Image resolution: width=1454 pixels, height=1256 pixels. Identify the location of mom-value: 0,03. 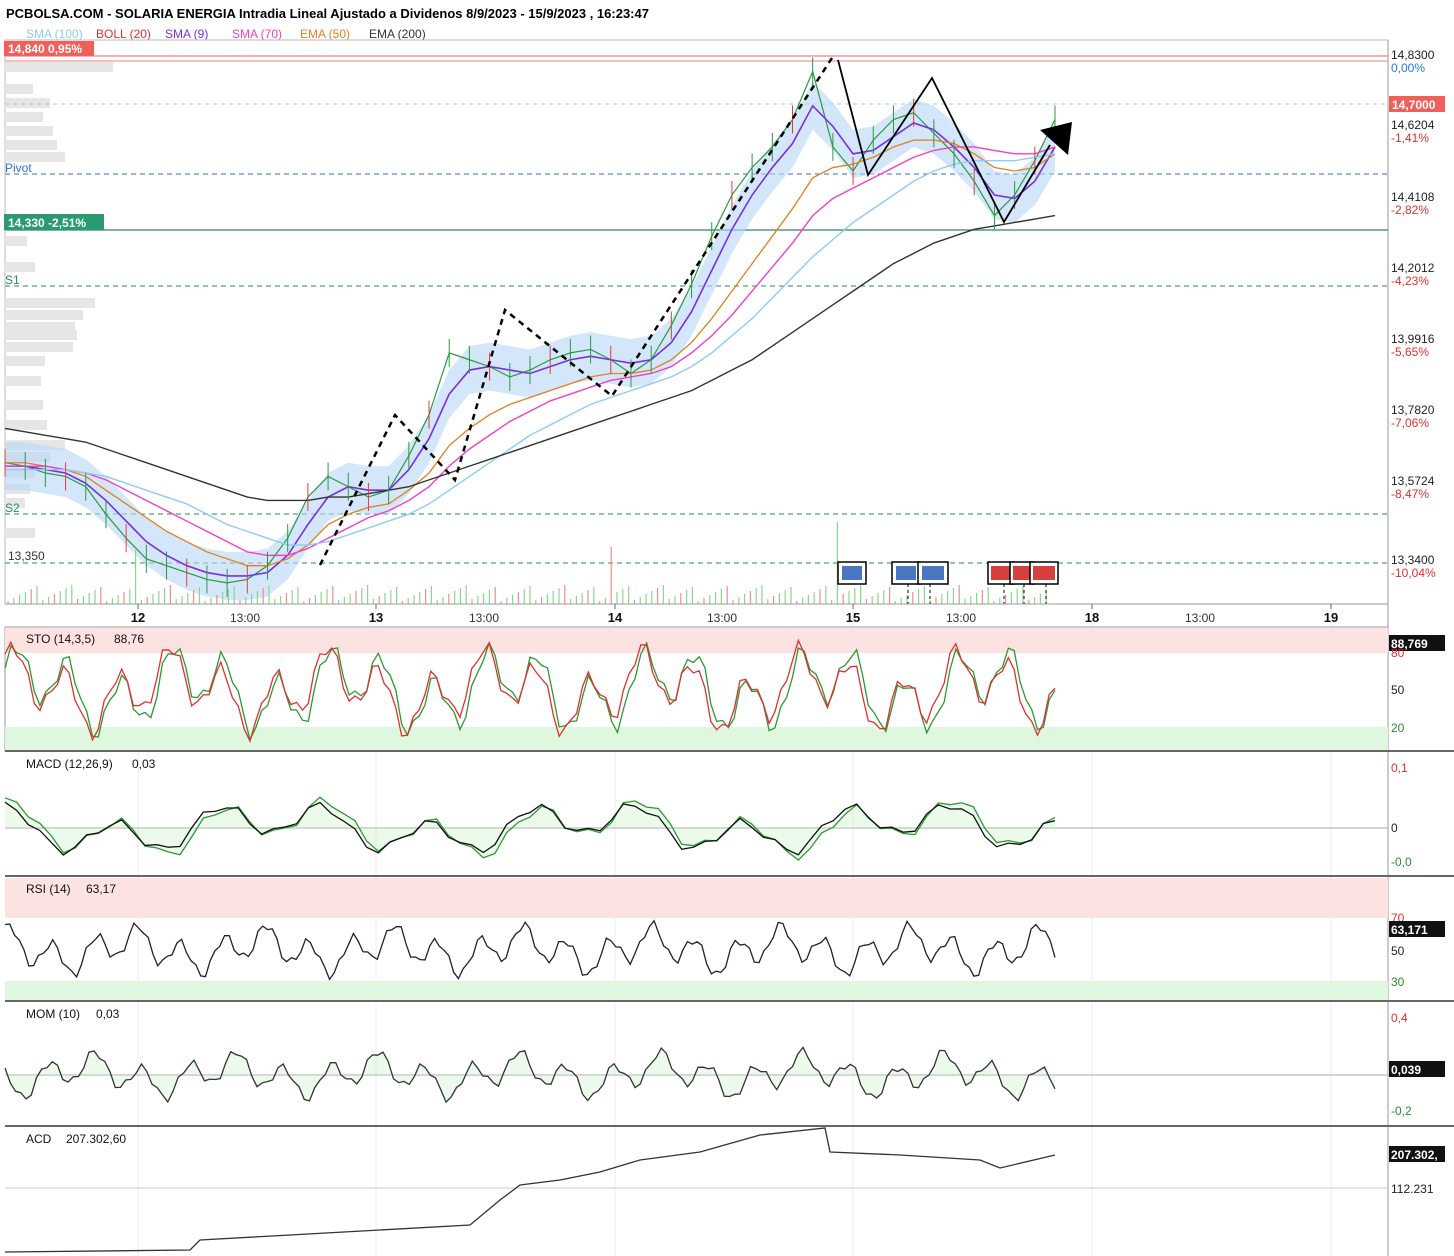
(108, 1014).